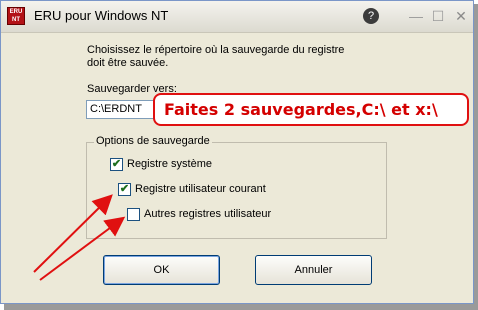 This screenshot has height=310, width=478. I want to click on ok-button: OK, so click(161, 270).